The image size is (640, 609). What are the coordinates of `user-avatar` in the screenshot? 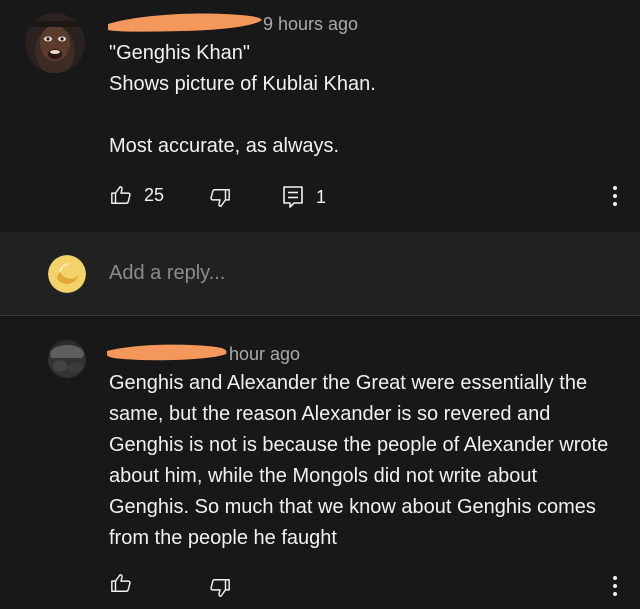 It's located at (67, 274).